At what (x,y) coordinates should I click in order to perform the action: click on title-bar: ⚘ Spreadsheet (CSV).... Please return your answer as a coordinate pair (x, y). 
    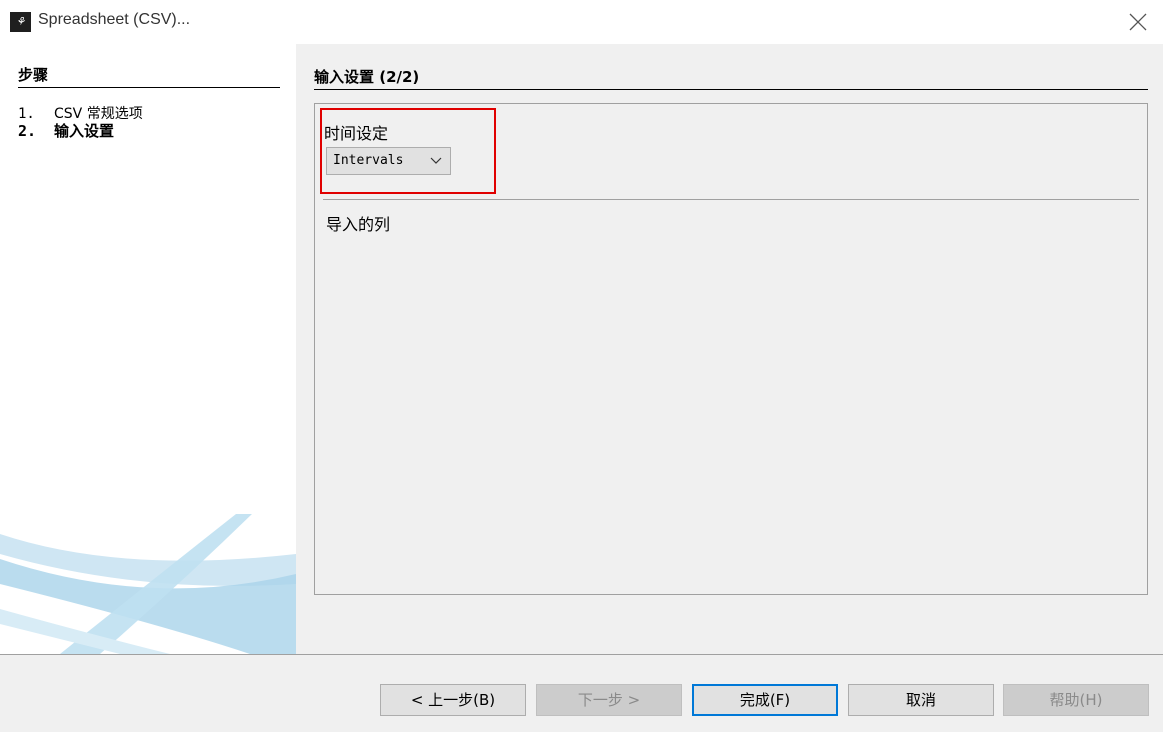
    Looking at the image, I should click on (581, 22).